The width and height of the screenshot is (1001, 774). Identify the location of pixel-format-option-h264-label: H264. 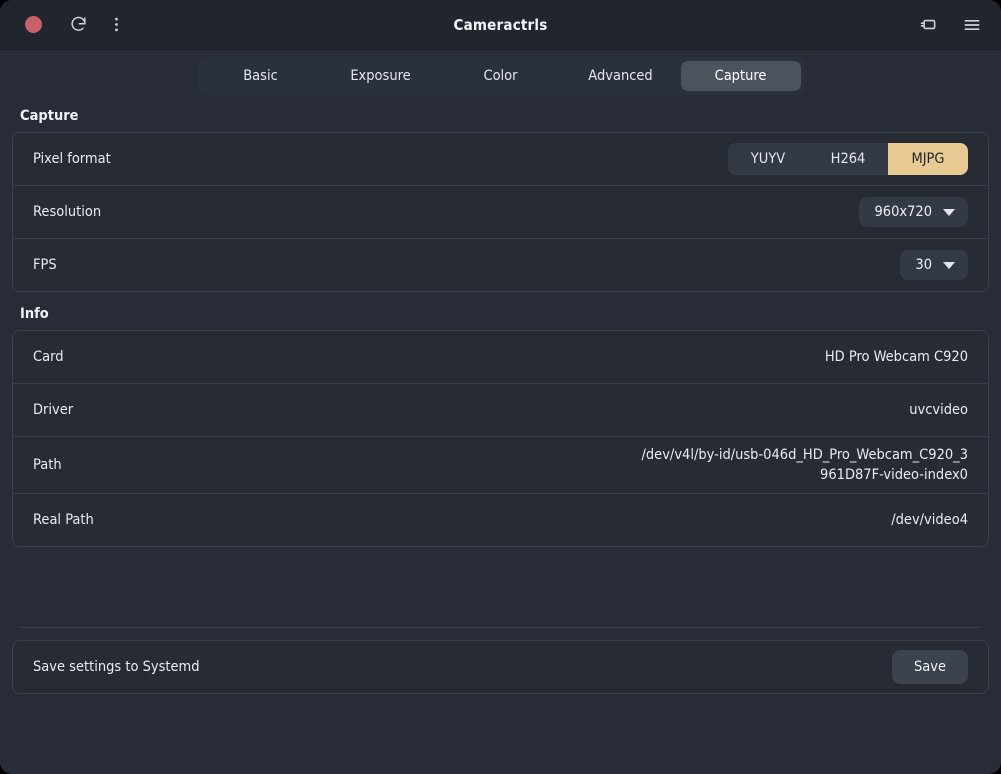
(848, 159).